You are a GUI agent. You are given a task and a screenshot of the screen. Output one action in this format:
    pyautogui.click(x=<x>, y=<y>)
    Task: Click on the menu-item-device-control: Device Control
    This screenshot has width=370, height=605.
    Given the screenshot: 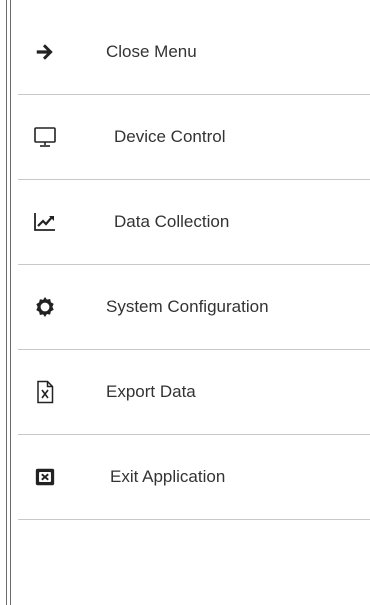 What is the action you would take?
    pyautogui.click(x=194, y=137)
    